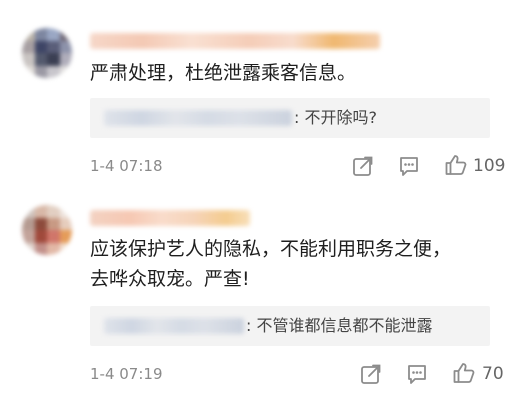 This screenshot has width=520, height=409. What do you see at coordinates (270, 264) in the screenshot?
I see `comment-text: 应该保护艺人的隐私，不能利用职务之便， 去哗众取宠。严查!` at bounding box center [270, 264].